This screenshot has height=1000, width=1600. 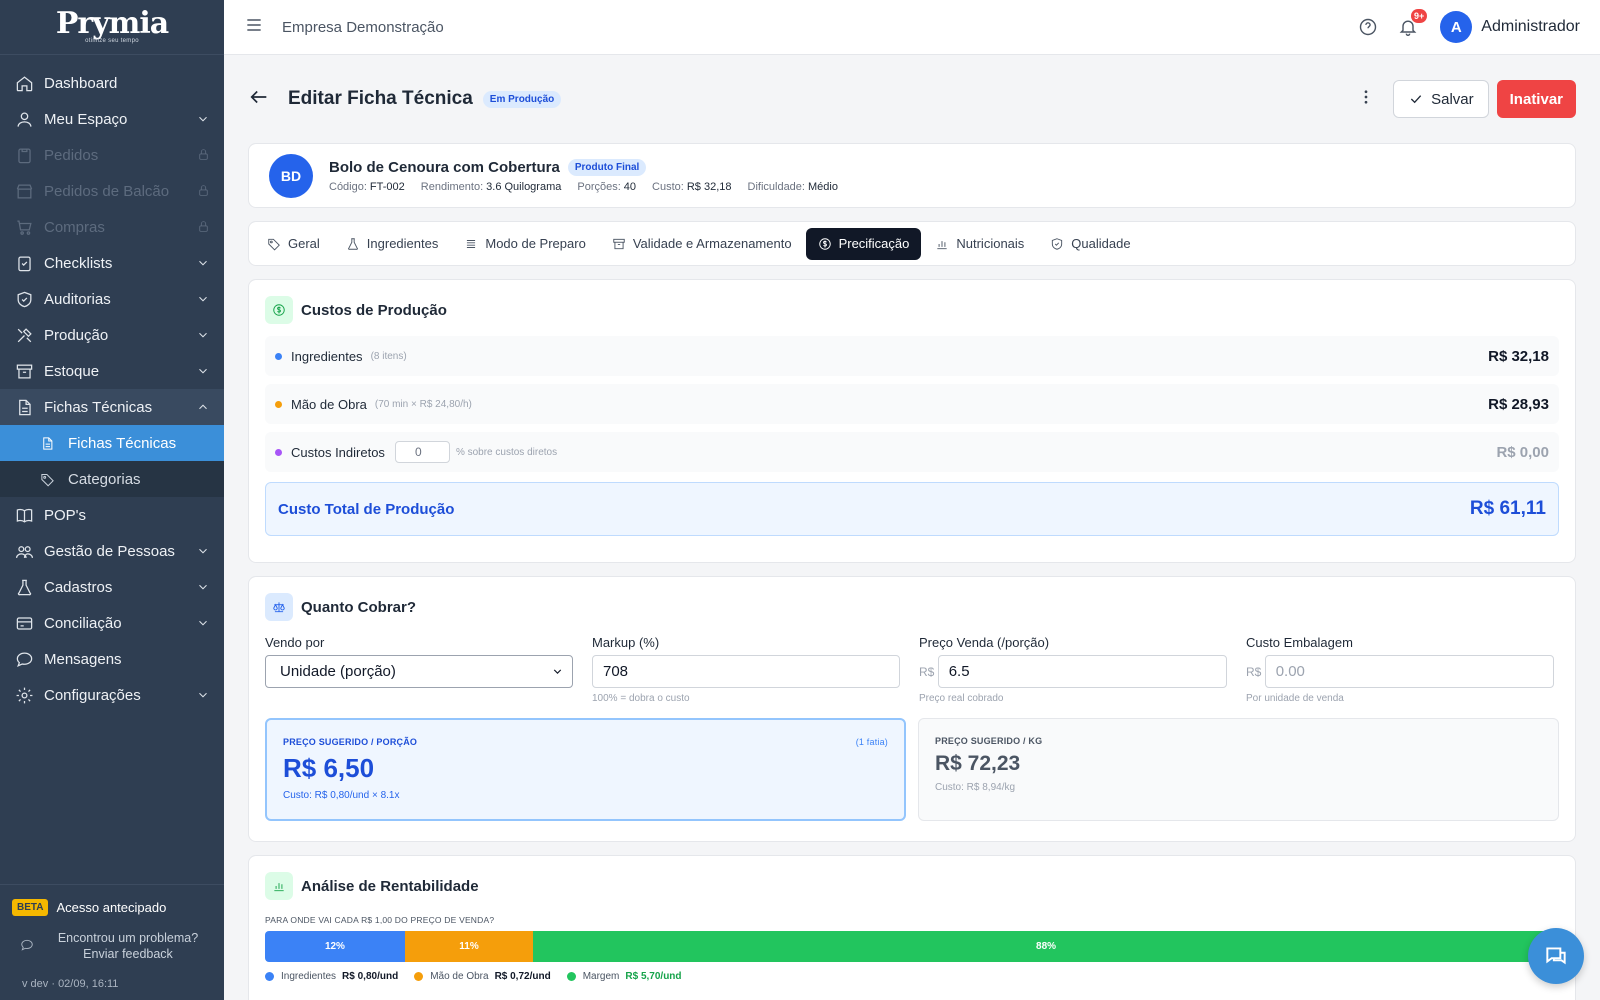 I want to click on tab-geral: Geral, so click(x=293, y=244).